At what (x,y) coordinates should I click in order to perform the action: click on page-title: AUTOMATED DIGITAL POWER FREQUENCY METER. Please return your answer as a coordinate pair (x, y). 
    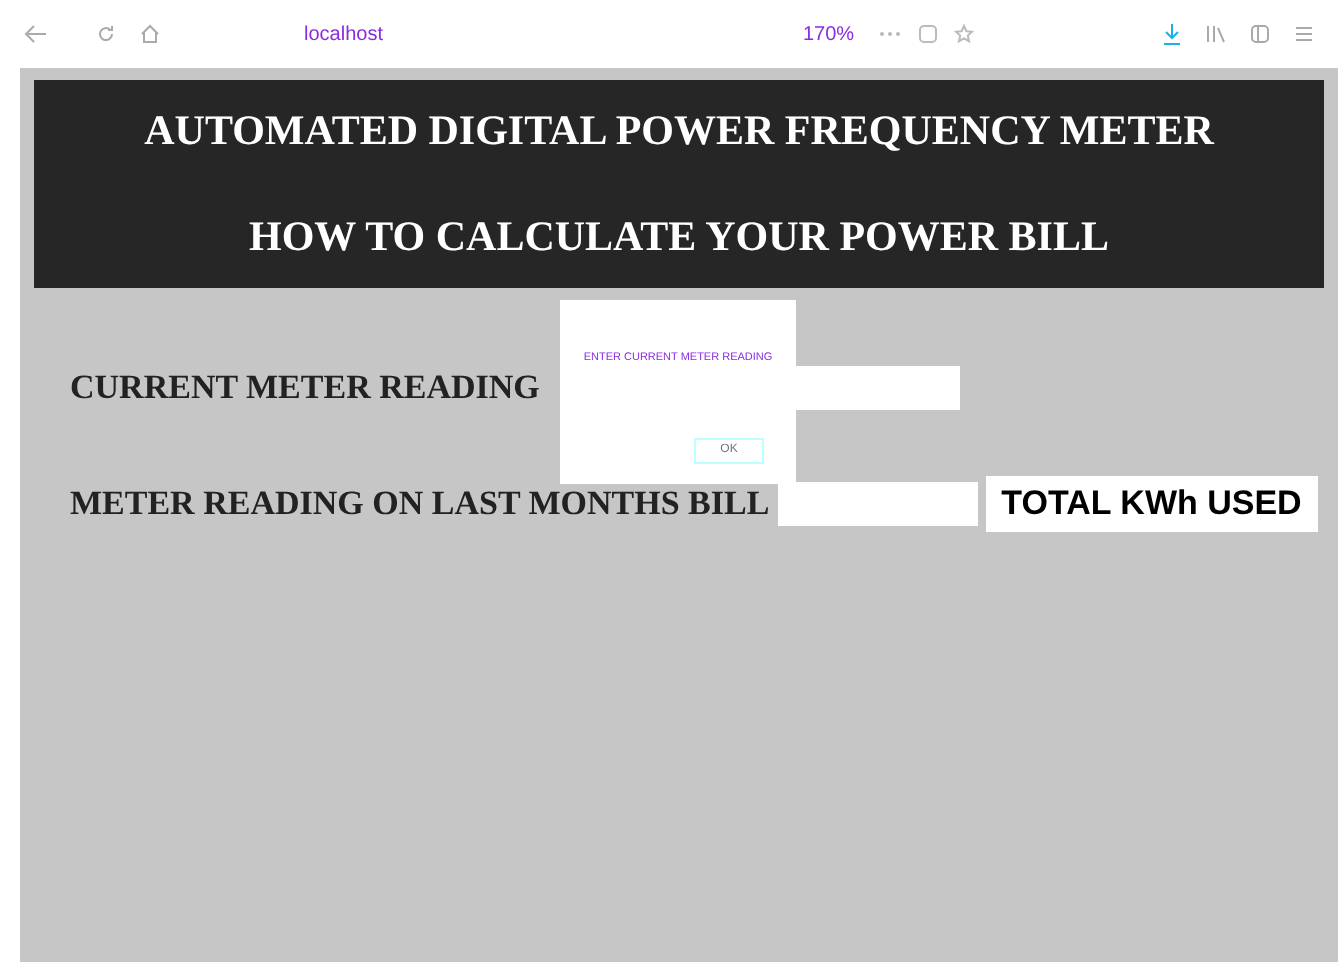
    Looking at the image, I should click on (679, 130).